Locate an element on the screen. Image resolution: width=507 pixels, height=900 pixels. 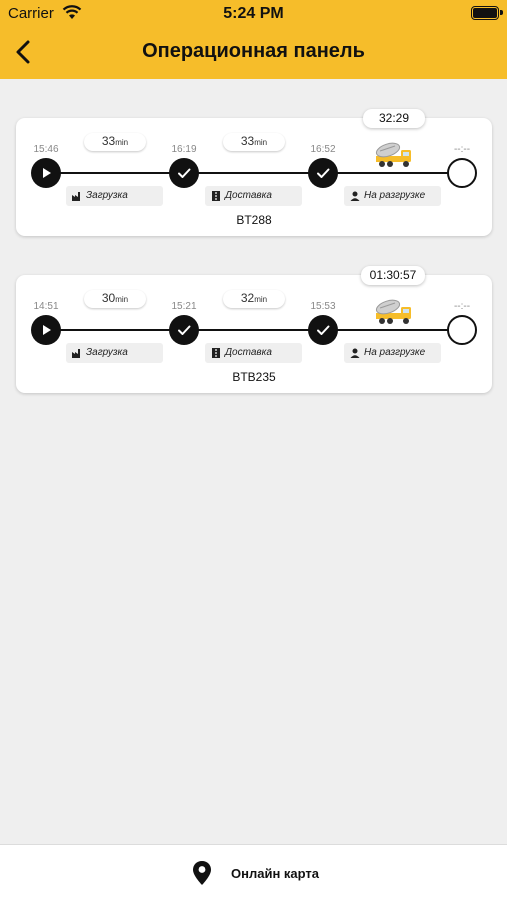
stage-time: 14:51 is located at coordinates (46, 306).